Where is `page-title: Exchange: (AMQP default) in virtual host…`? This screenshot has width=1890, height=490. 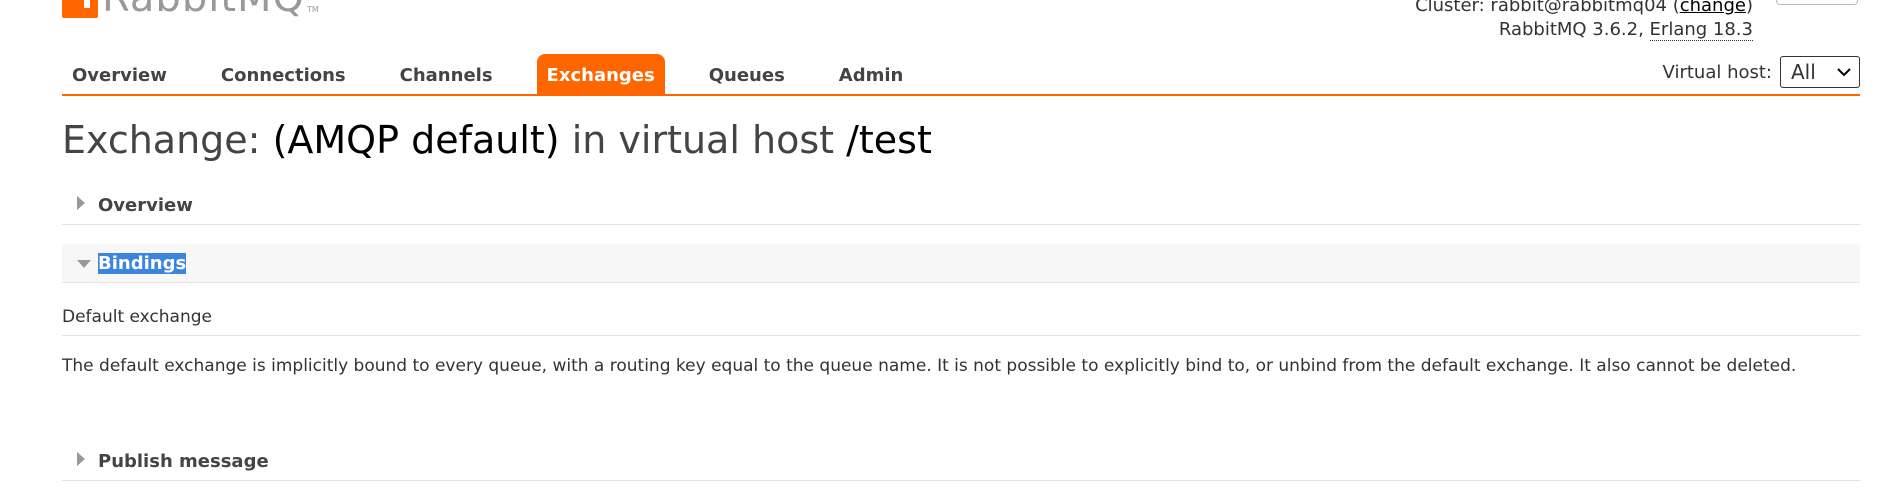
page-title: Exchange: (AMQP default) in virtual host… is located at coordinates (497, 140).